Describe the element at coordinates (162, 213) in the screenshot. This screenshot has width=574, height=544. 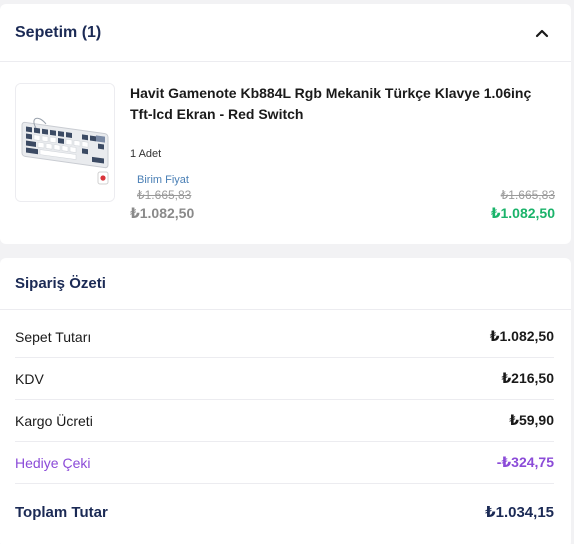
I see `unit-price: ₺1.082,50` at that location.